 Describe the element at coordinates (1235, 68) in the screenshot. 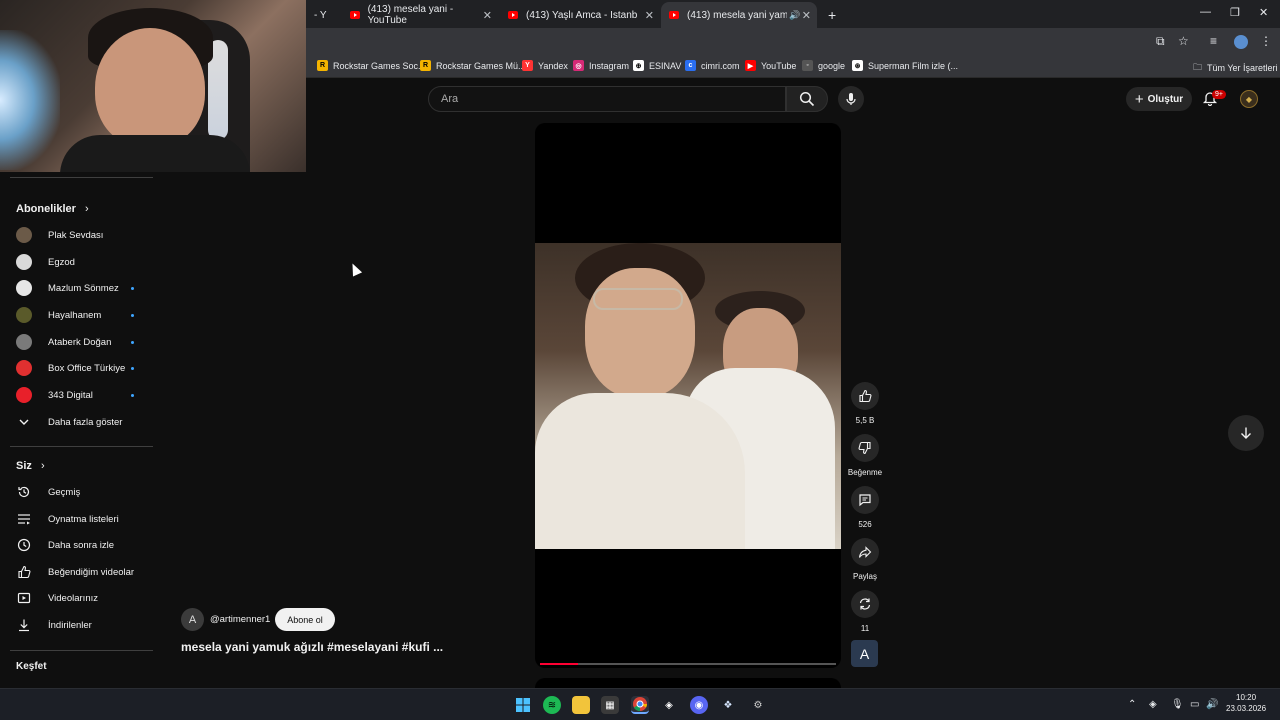

I see `all-bookmarks-button: 🗀 Tüm Yer İşaretleri` at that location.